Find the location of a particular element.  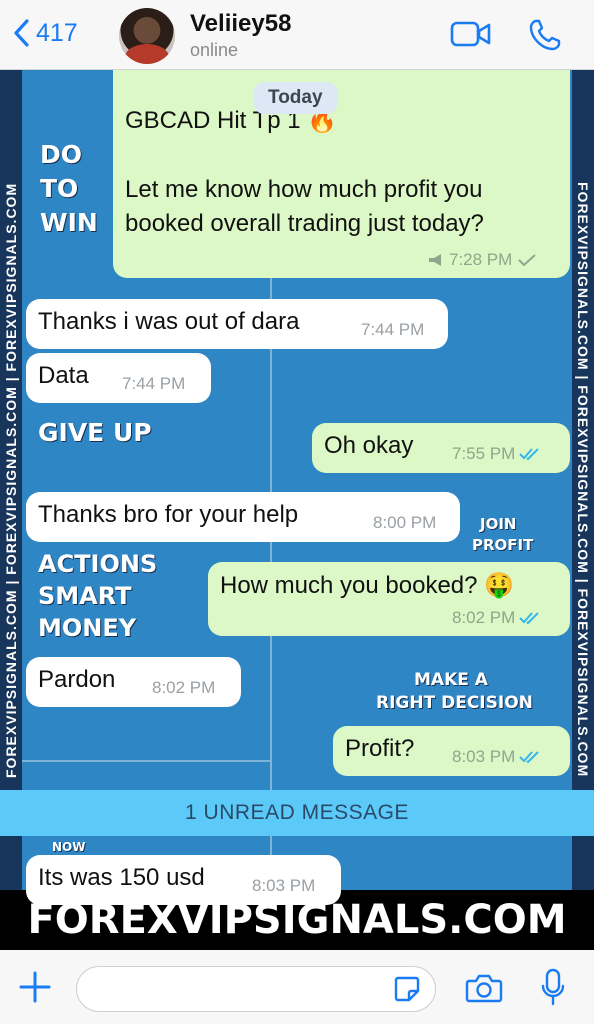

message-input-bar is located at coordinates (297, 987).